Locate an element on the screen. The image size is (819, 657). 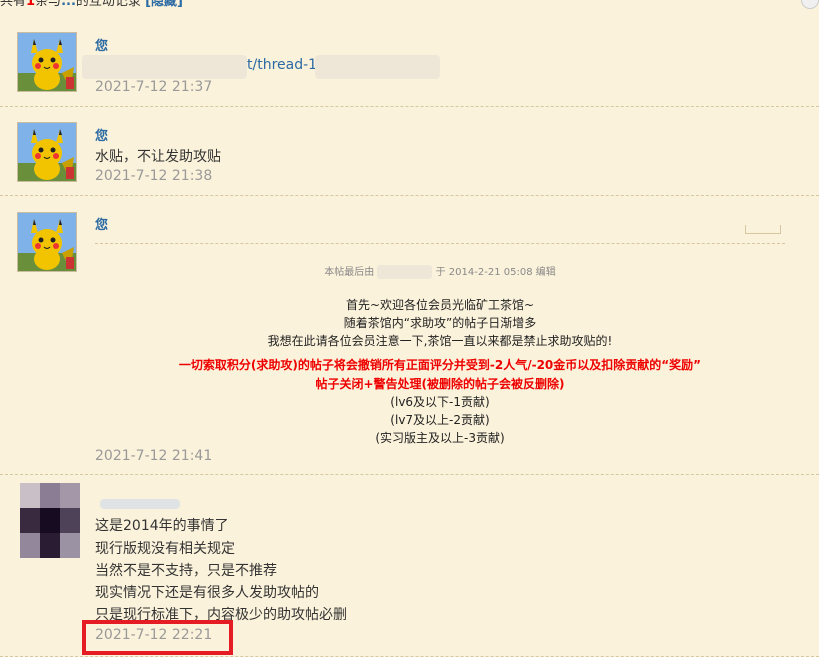
timestamp-highlight-box is located at coordinates (157, 637).